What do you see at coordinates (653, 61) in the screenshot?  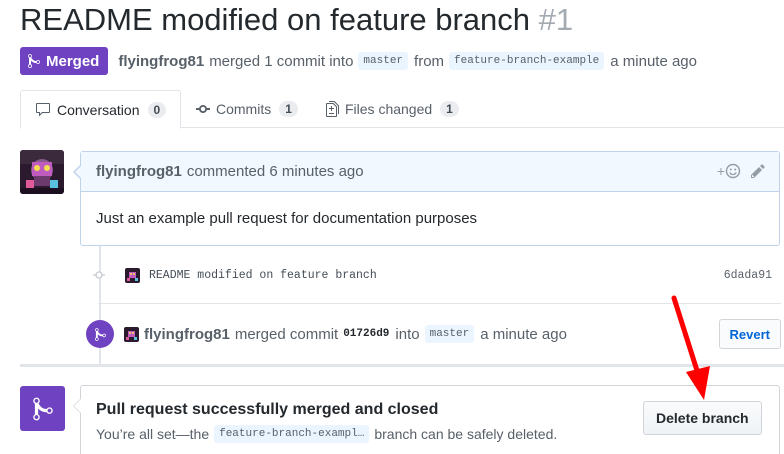 I see `pr-time: a minute ago` at bounding box center [653, 61].